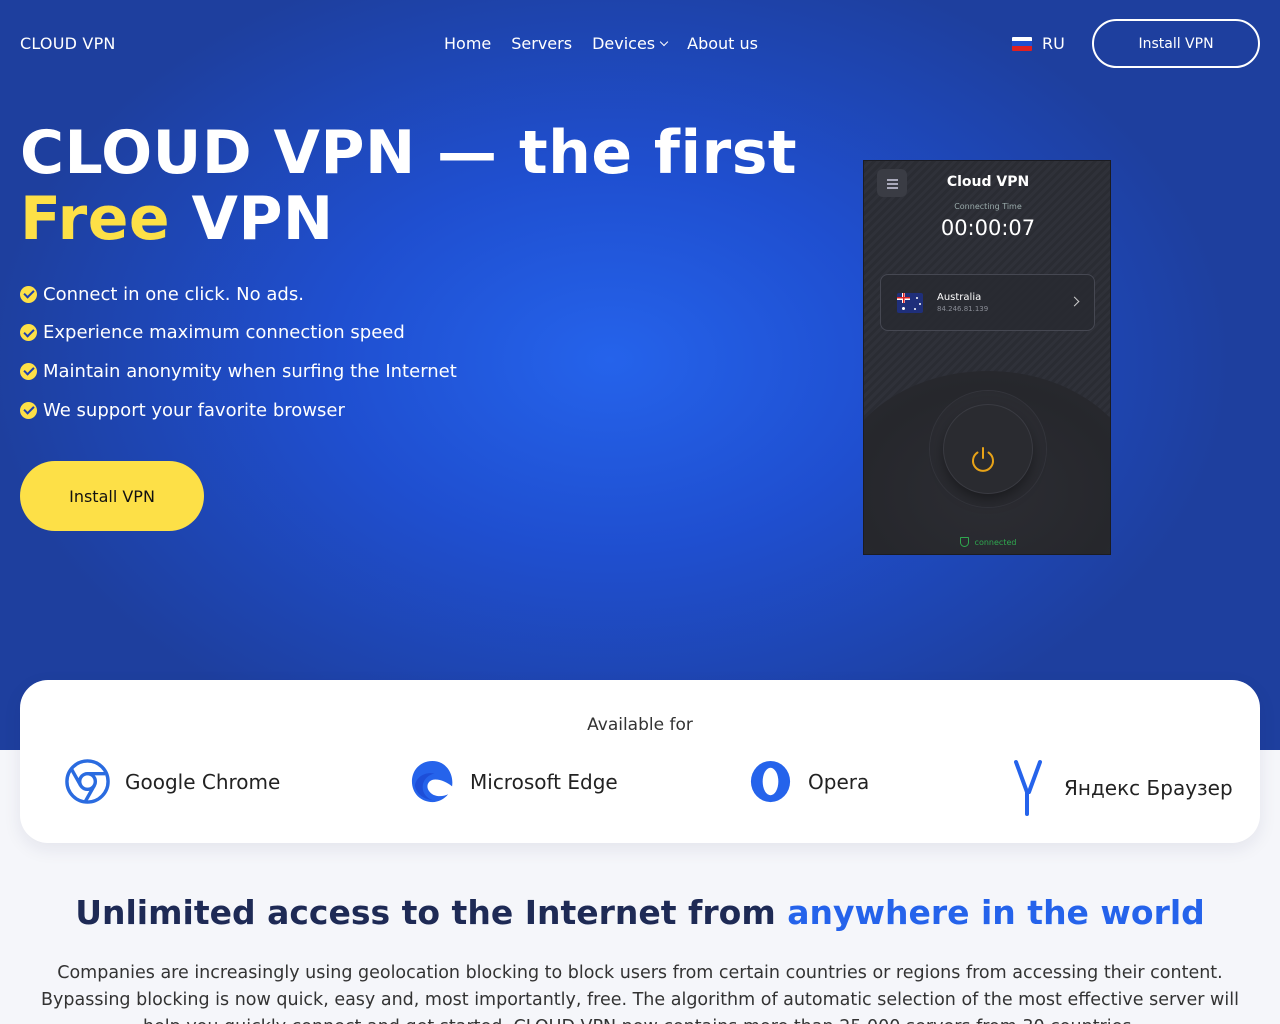 The image size is (1280, 1024). Describe the element at coordinates (959, 297) in the screenshot. I see `server-name: Australia` at that location.